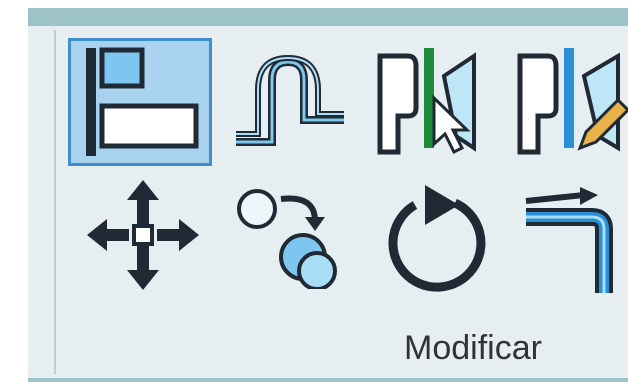  What do you see at coordinates (55, 202) in the screenshot?
I see `panel-separator` at bounding box center [55, 202].